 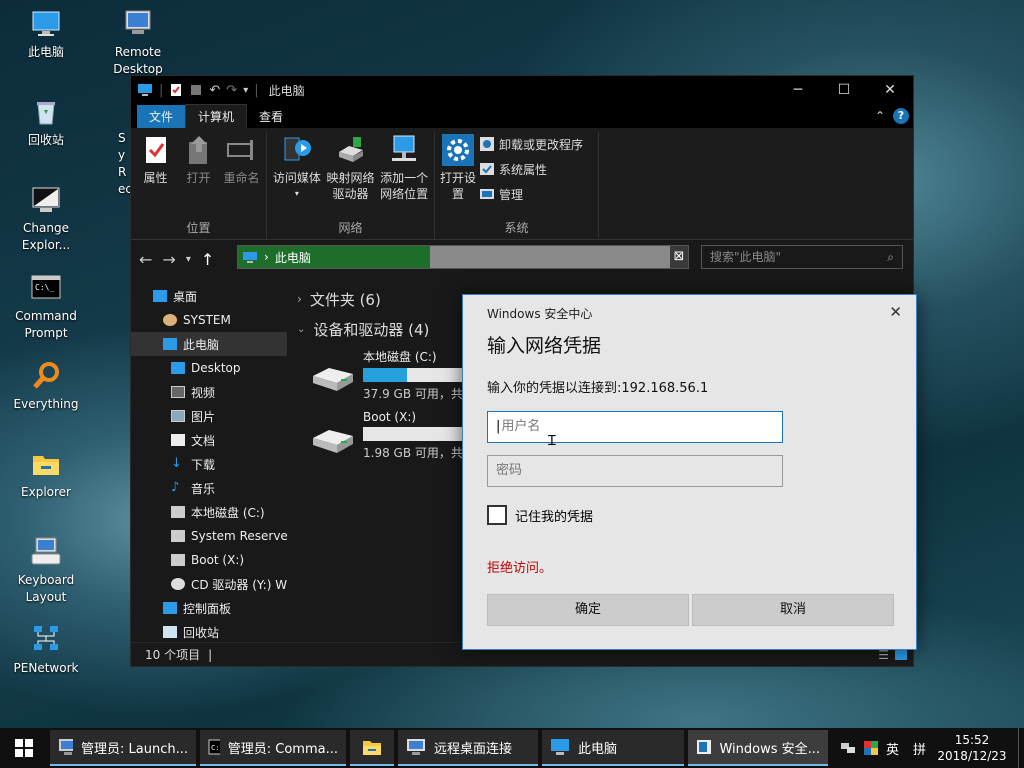 What do you see at coordinates (161, 116) in the screenshot?
I see `tab-file: 文件` at bounding box center [161, 116].